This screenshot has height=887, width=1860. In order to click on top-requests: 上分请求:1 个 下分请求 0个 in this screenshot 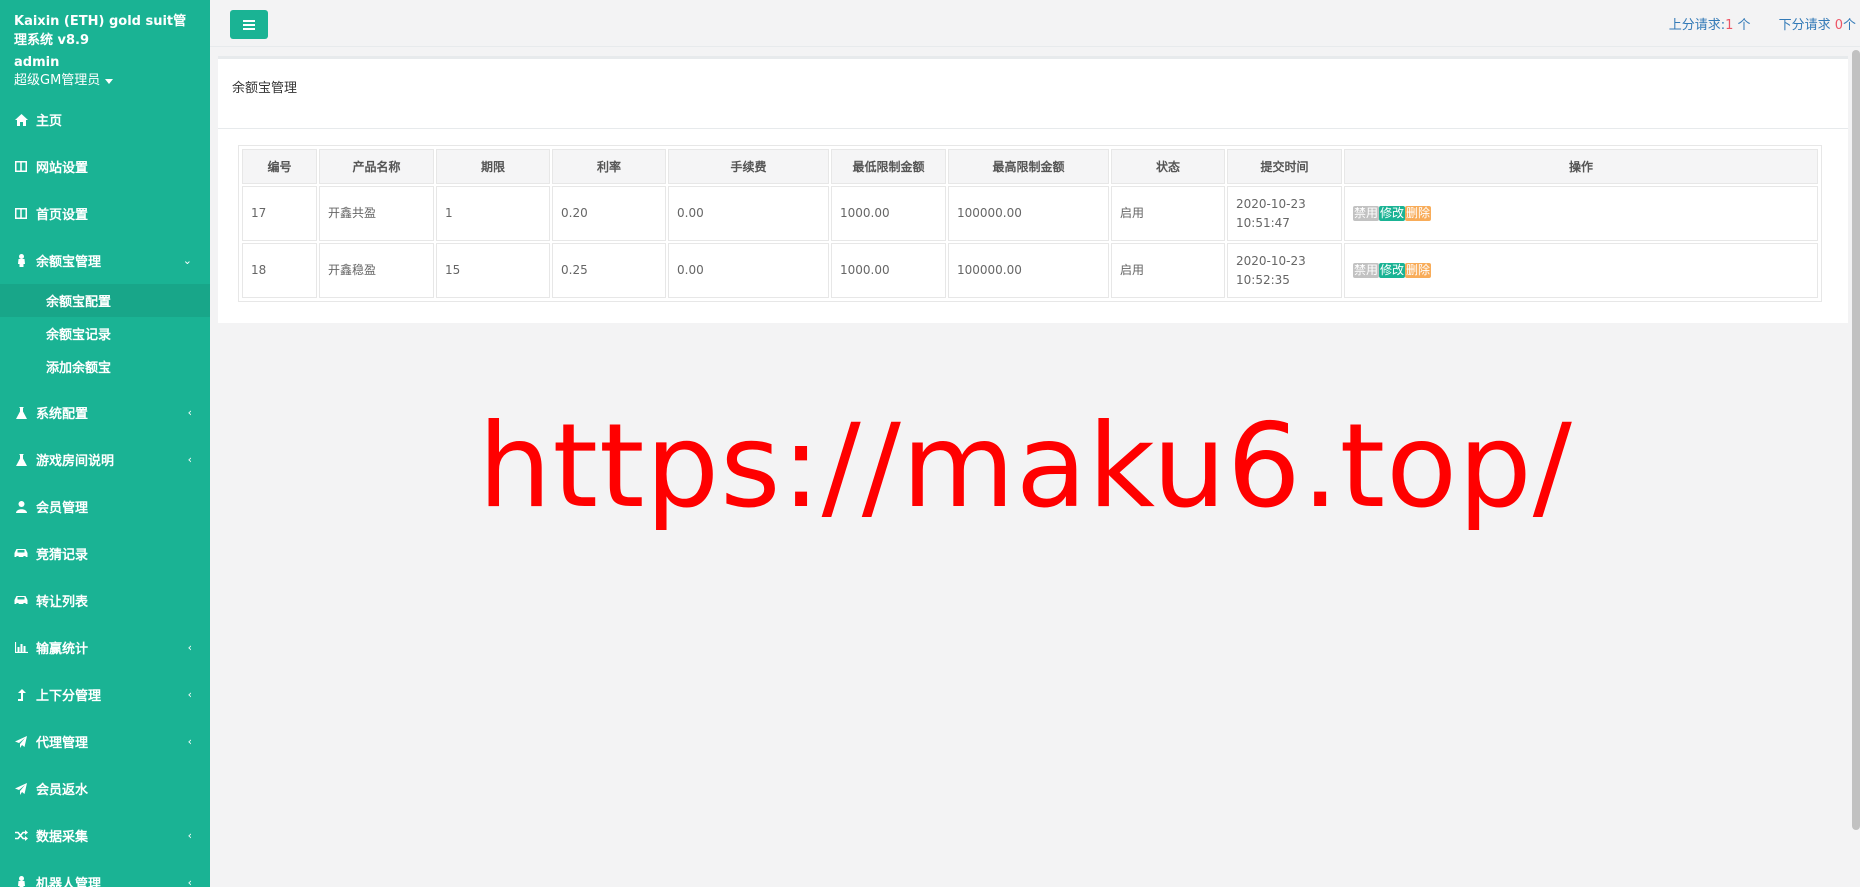, I will do `click(1762, 23)`.